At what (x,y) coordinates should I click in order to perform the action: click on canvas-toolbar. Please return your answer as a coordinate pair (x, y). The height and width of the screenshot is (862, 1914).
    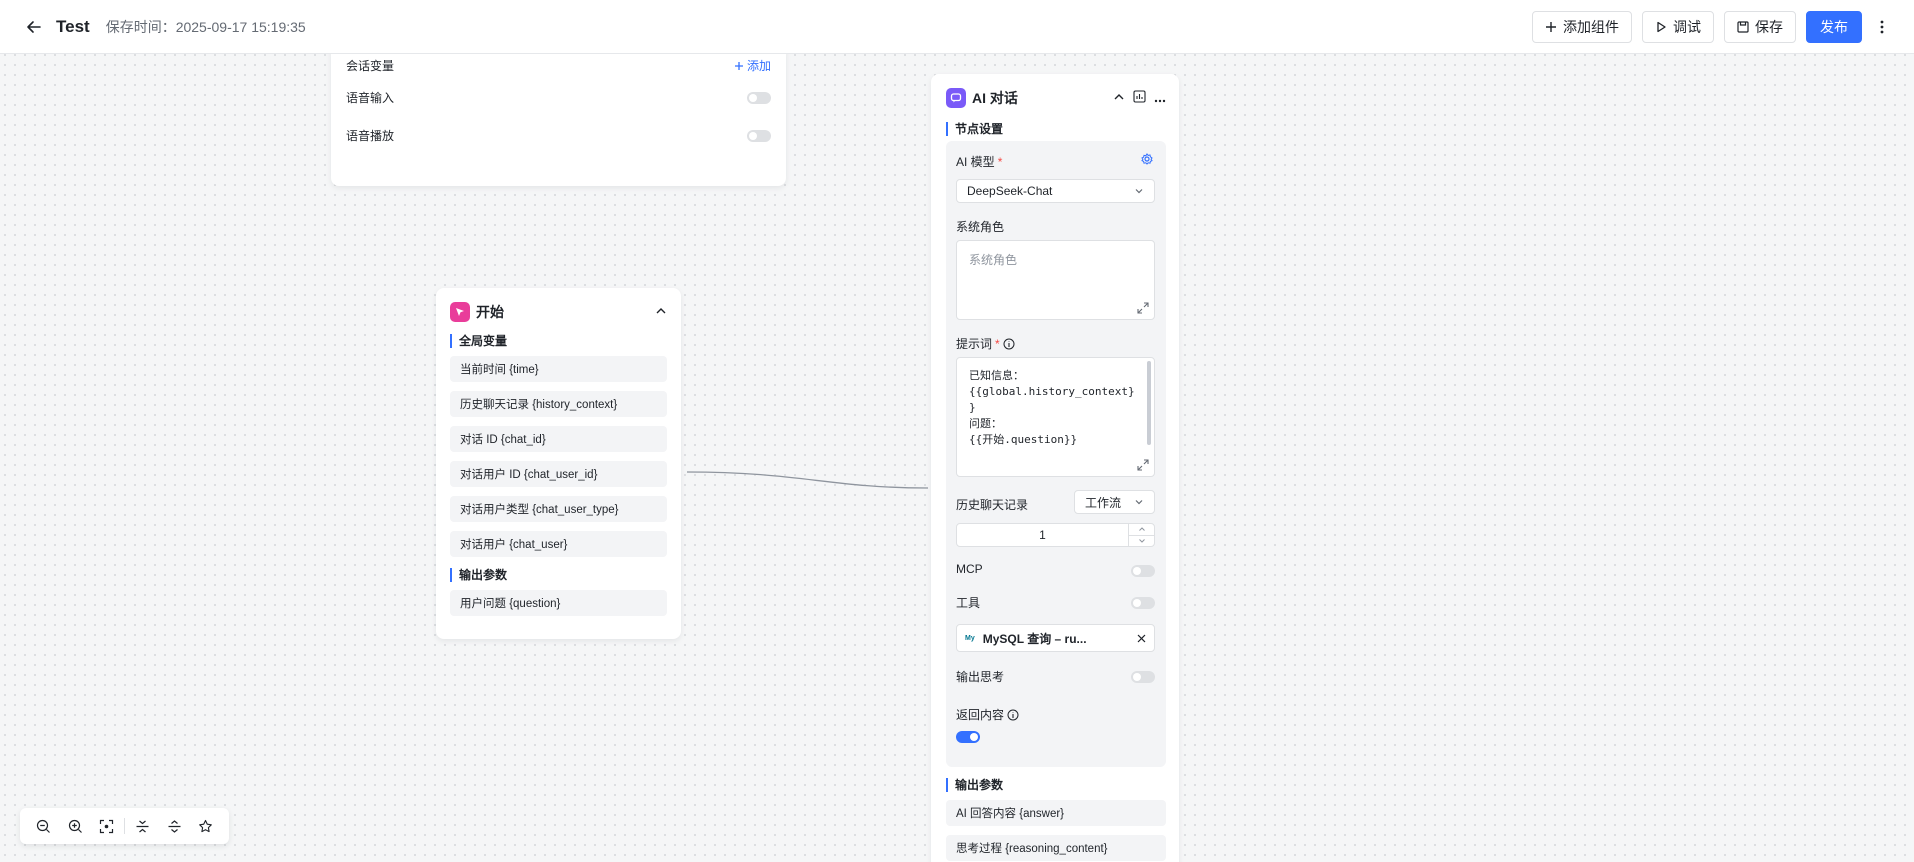
    Looking at the image, I should click on (124, 826).